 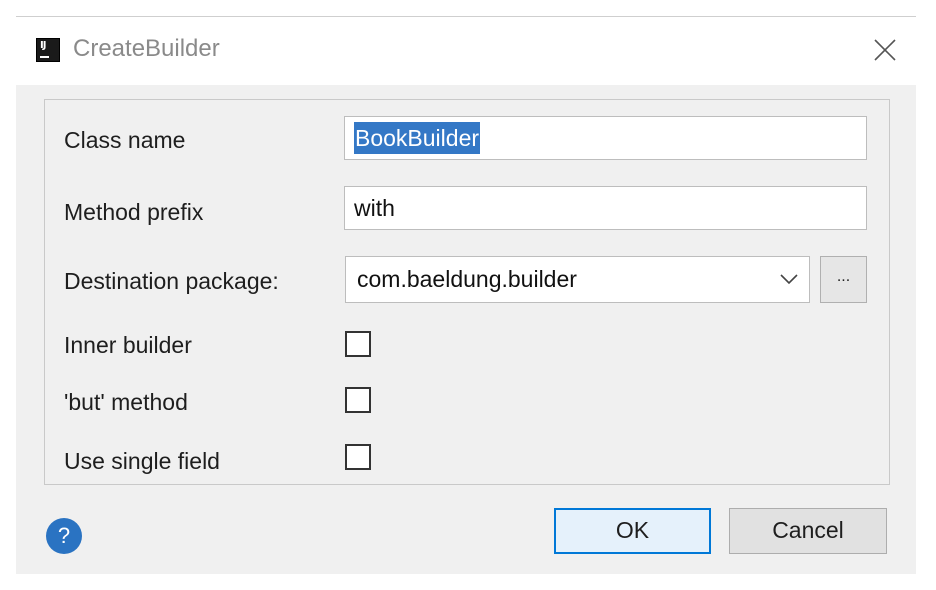 I want to click on help-icon: ?, so click(x=64, y=536).